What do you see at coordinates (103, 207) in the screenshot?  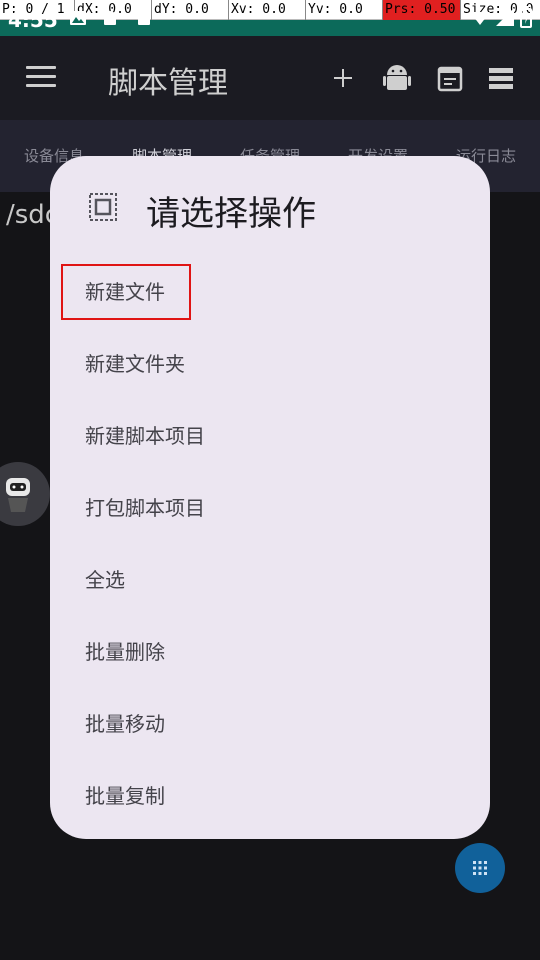 I see `select-all-icon` at bounding box center [103, 207].